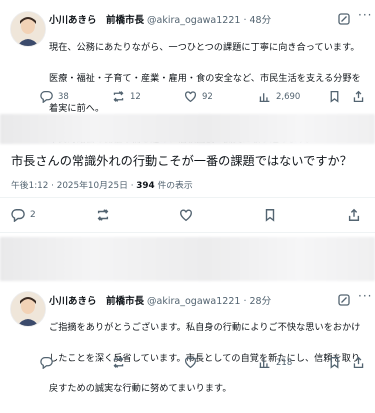 The image size is (375, 413). Describe the element at coordinates (205, 364) in the screenshot. I see `action-bar: 218` at that location.